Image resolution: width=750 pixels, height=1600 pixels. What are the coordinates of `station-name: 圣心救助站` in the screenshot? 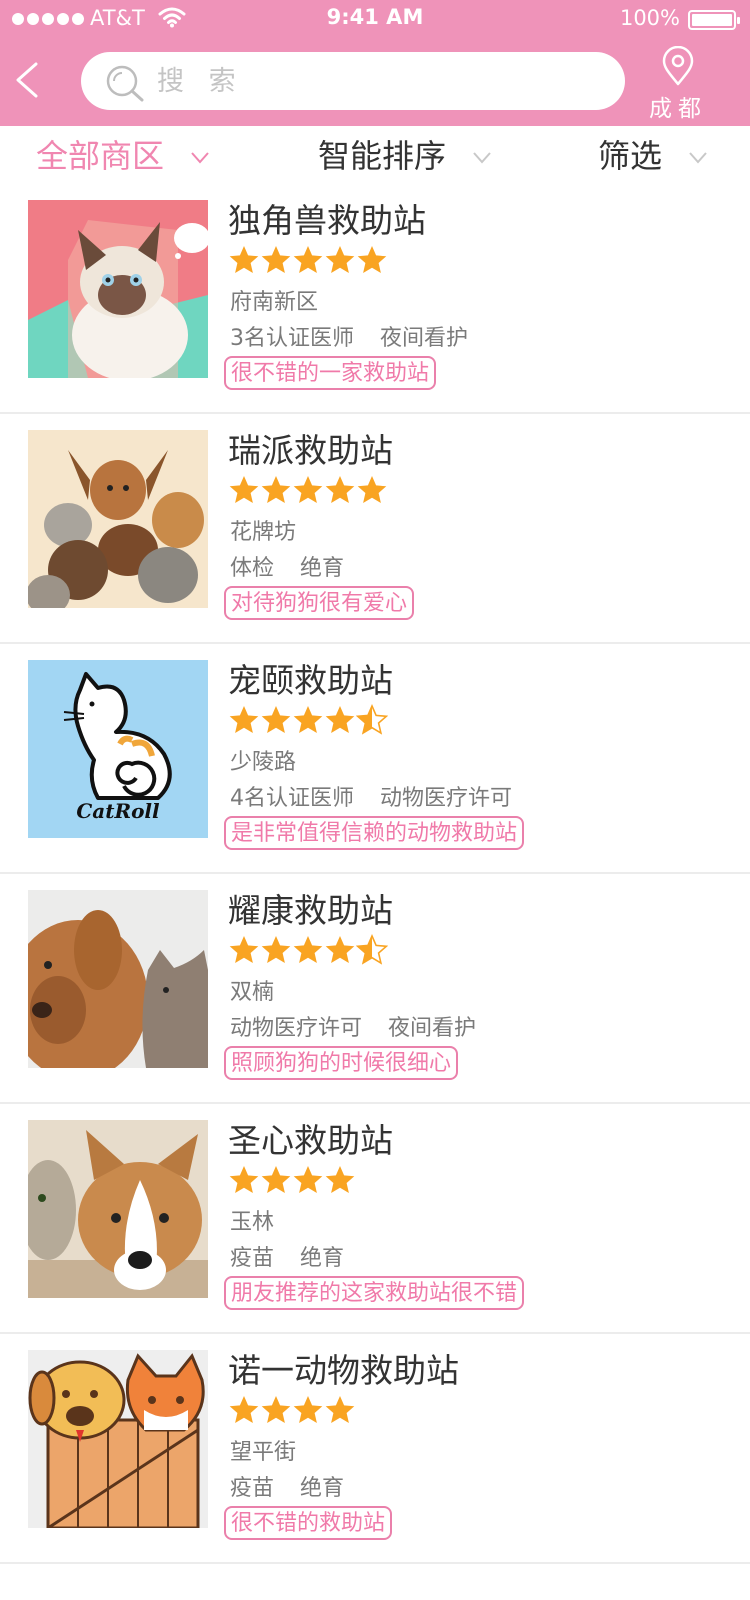 It's located at (310, 1140).